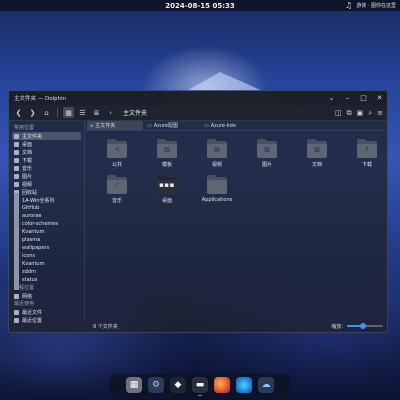 The image size is (400, 400). Describe the element at coordinates (348, 5) in the screenshot. I see `music-note-icon: ♫` at that location.